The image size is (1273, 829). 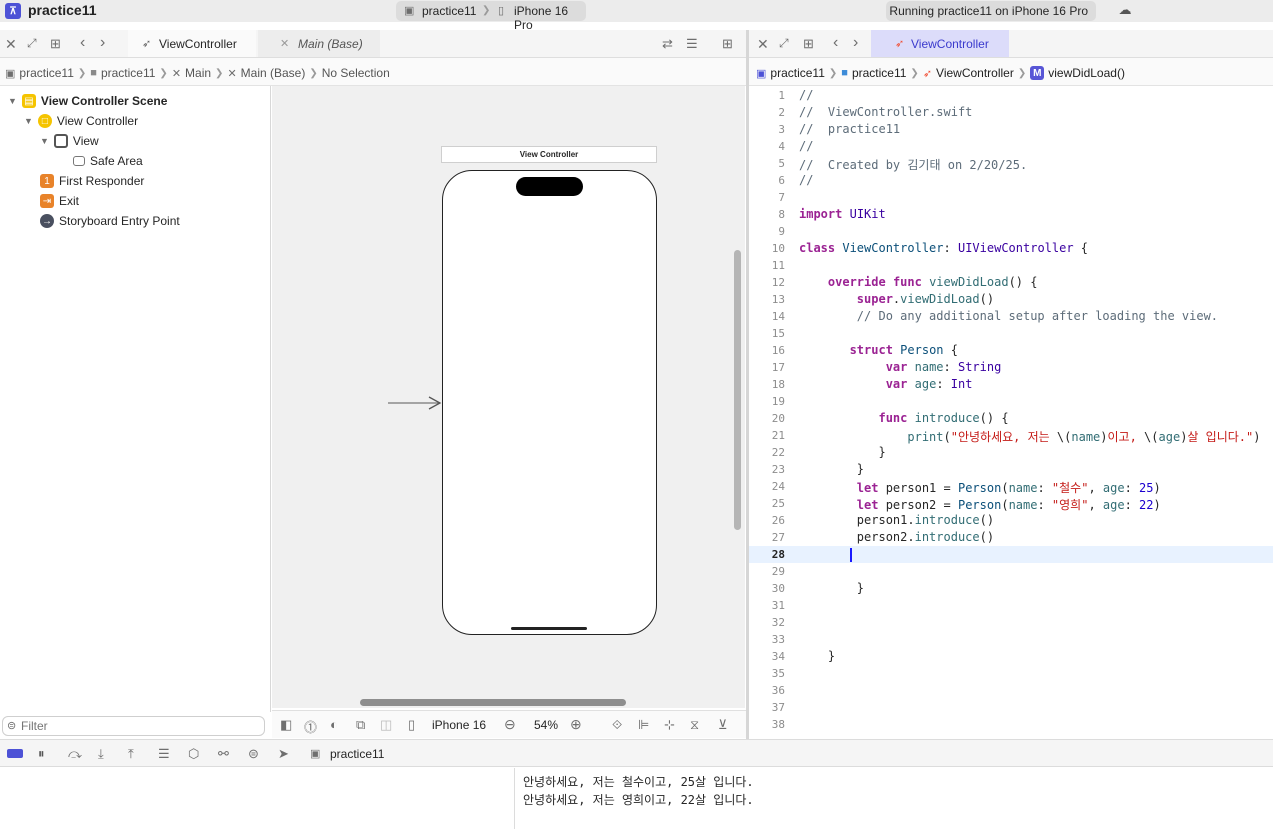 I want to click on outline-item-first-responder: 1 First Responder, so click(x=92, y=181).